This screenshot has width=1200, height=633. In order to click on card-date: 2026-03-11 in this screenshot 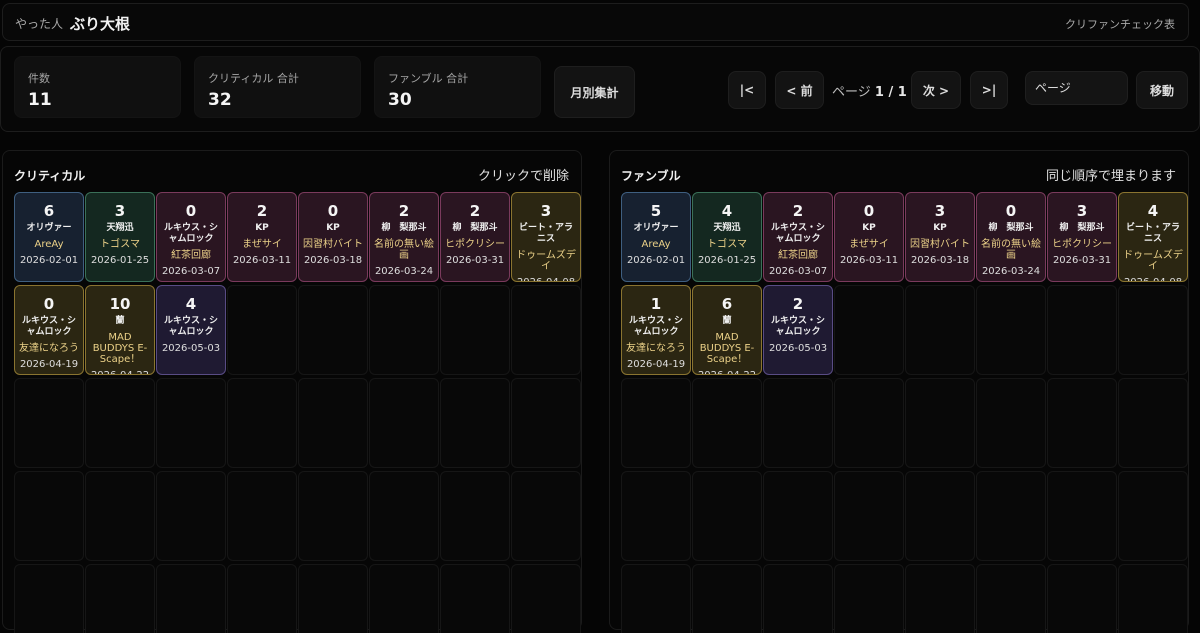, I will do `click(869, 260)`.